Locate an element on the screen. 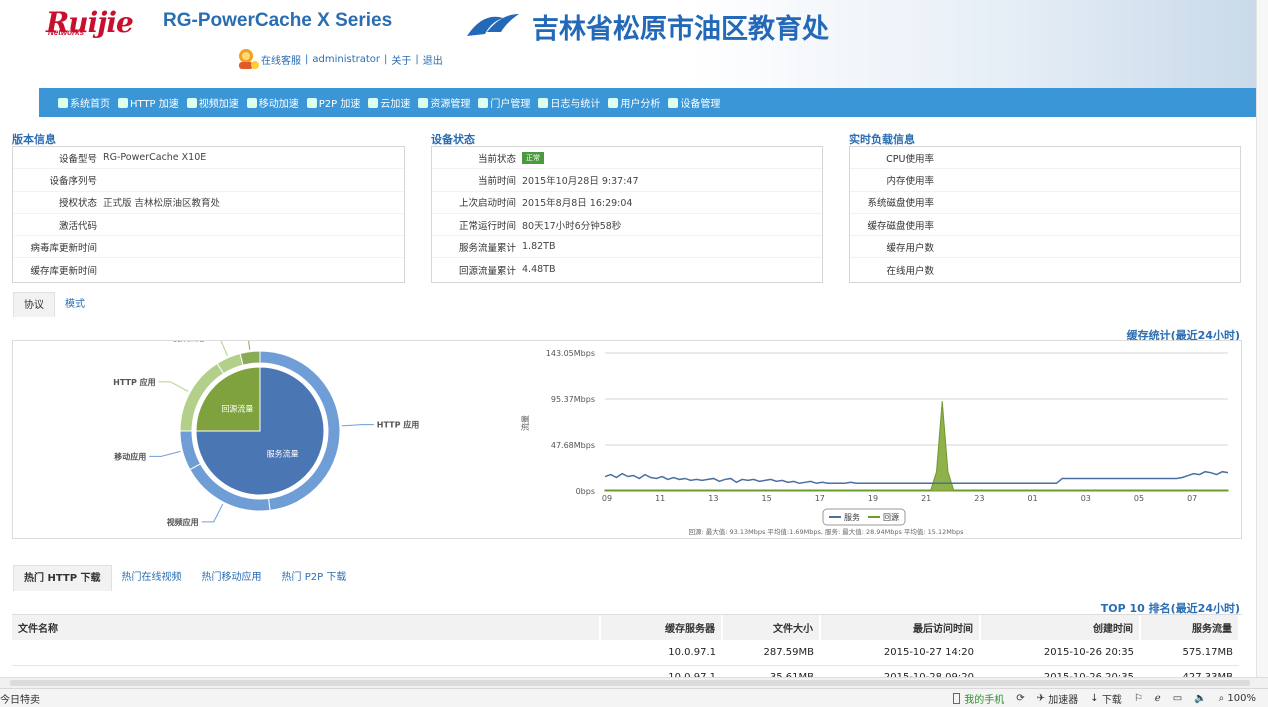 The image size is (1268, 707). status-row: 当前状态 正常 is located at coordinates (627, 158).